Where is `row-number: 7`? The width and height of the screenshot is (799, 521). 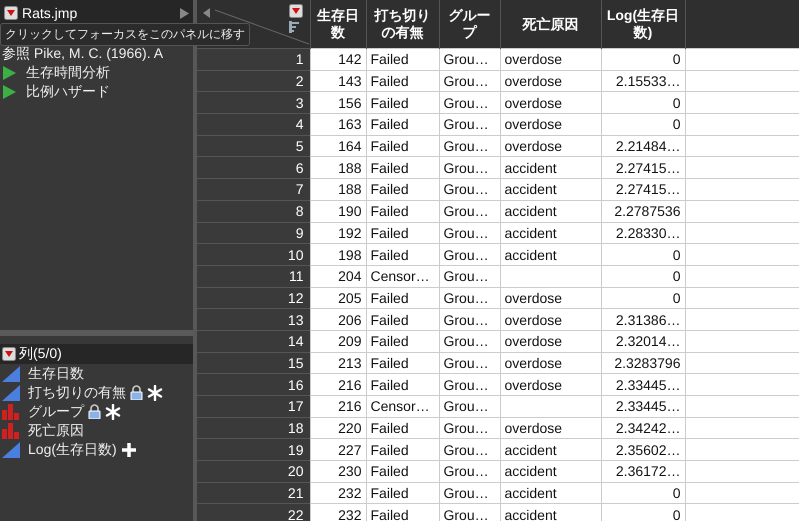 row-number: 7 is located at coordinates (253, 189).